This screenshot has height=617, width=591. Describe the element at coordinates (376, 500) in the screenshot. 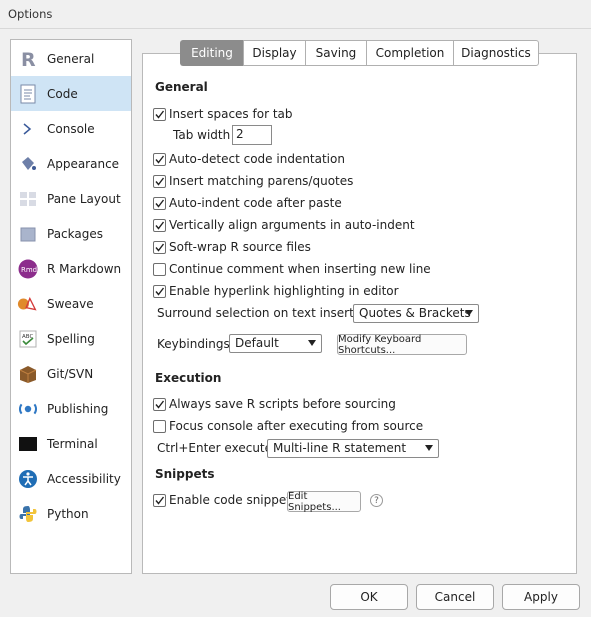

I see `help-icon: ?` at that location.